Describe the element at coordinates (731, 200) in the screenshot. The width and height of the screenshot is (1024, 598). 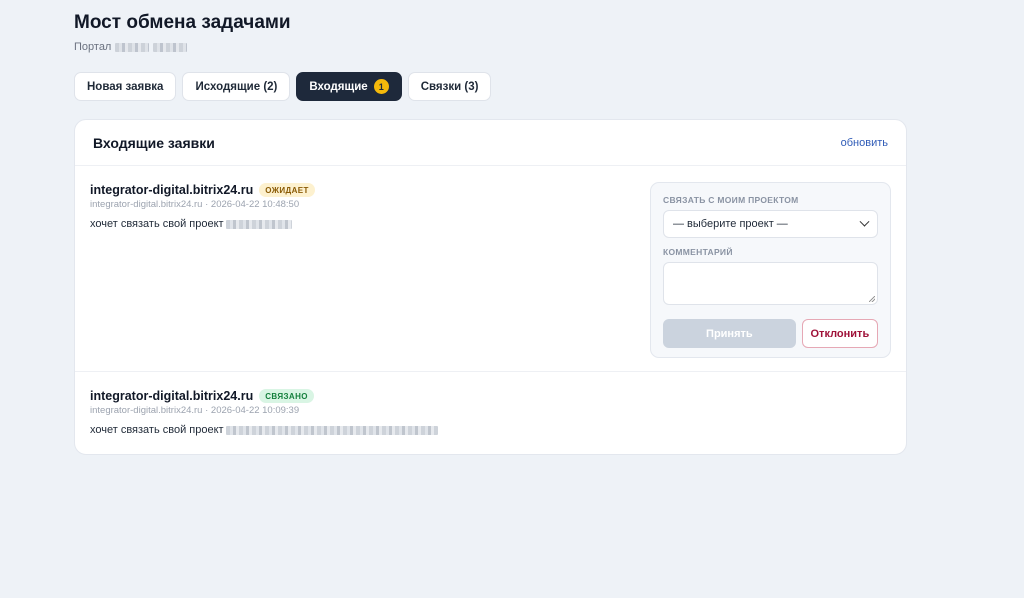
I see `link-project-label: СВЯЗАТЬ С МОИМ ПРОЕКТОМ` at that location.